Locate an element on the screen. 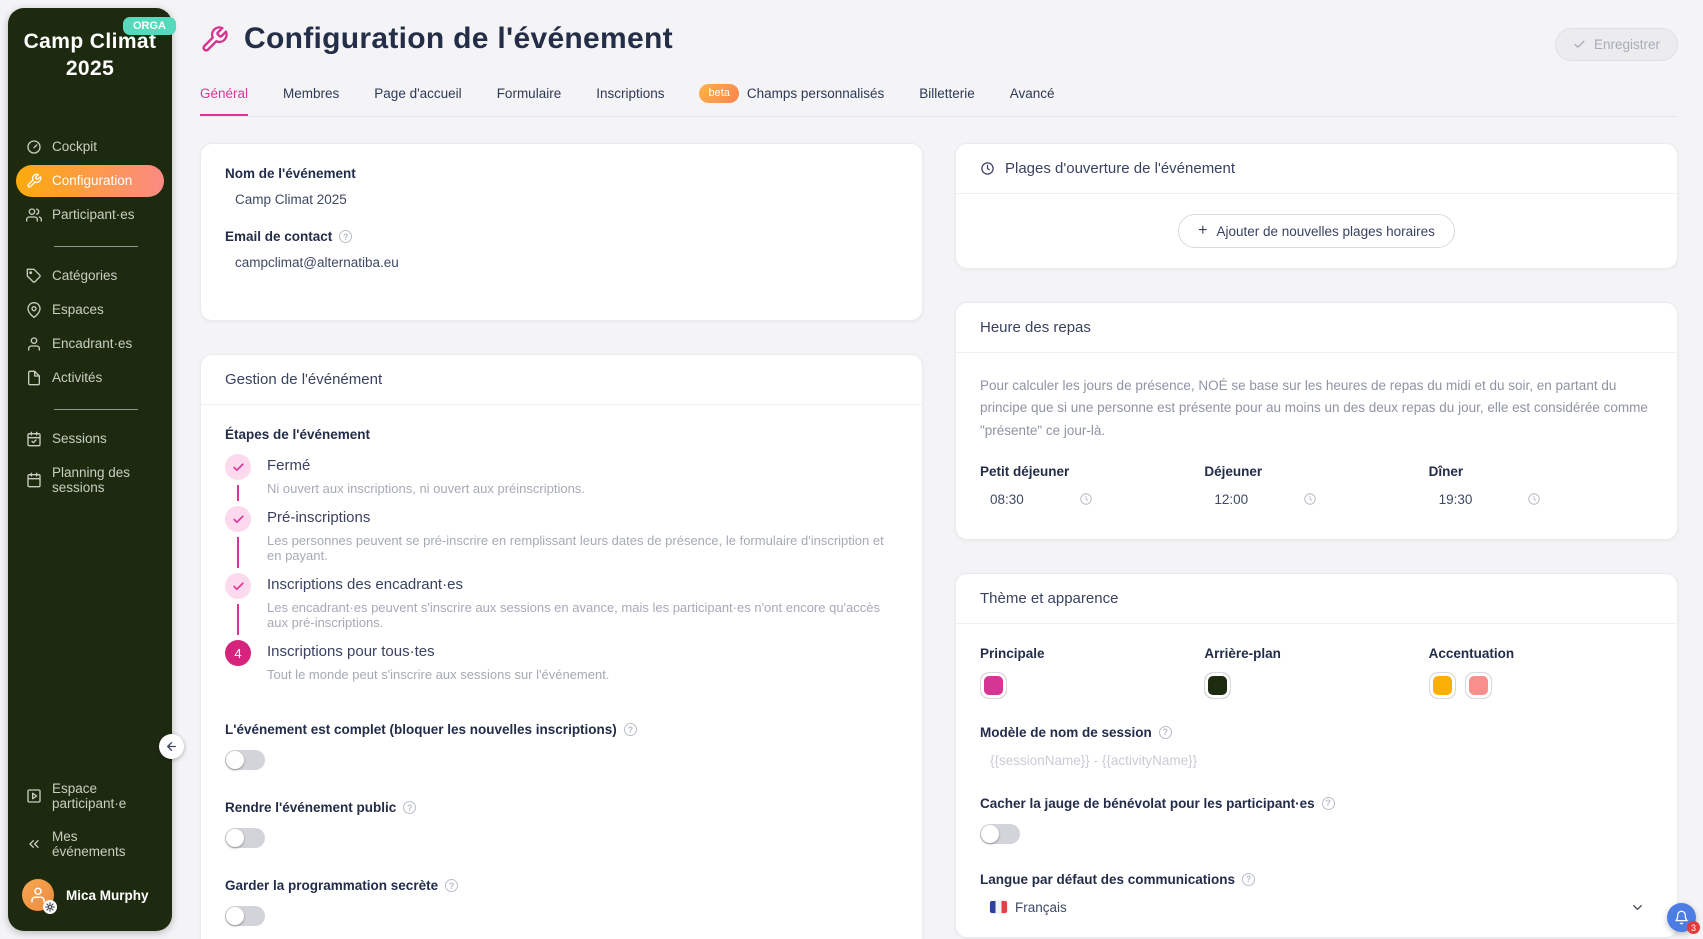  hide-gauge-toggle is located at coordinates (1000, 833).